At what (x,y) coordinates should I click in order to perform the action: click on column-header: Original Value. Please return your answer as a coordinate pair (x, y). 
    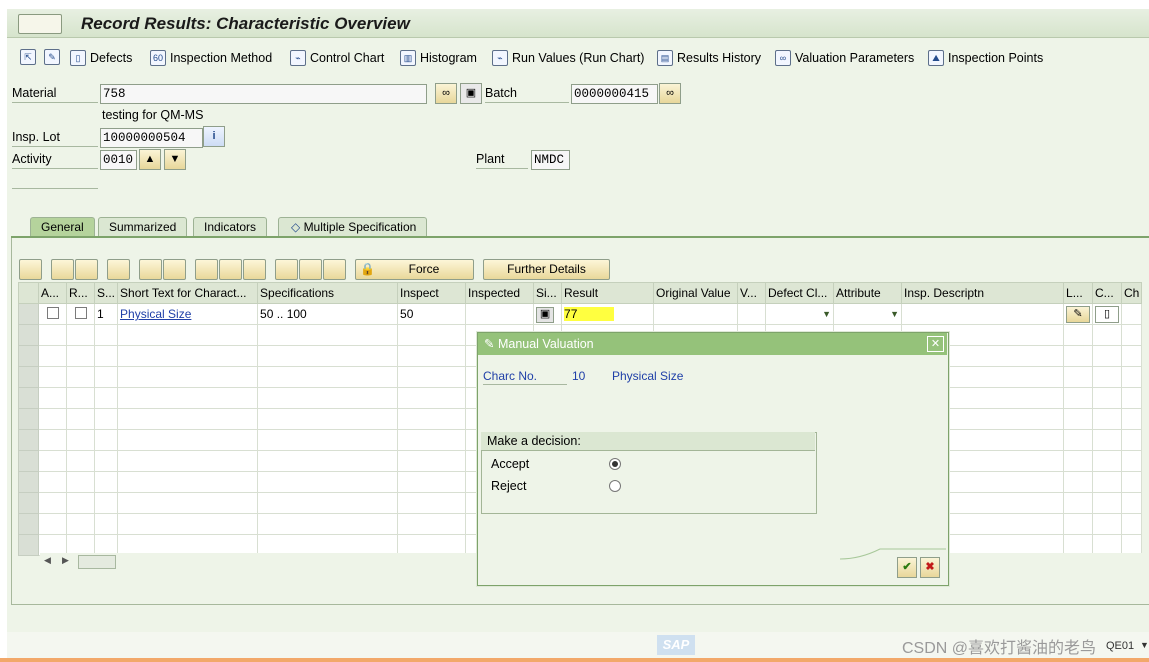
    Looking at the image, I should click on (696, 293).